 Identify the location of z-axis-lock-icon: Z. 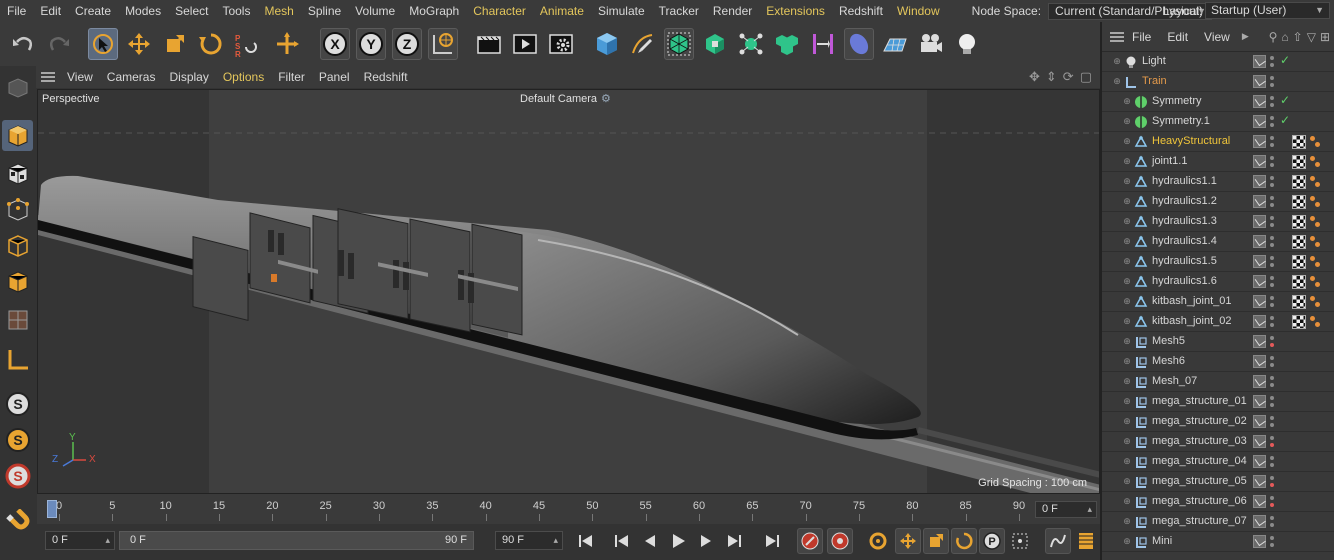
(407, 44).